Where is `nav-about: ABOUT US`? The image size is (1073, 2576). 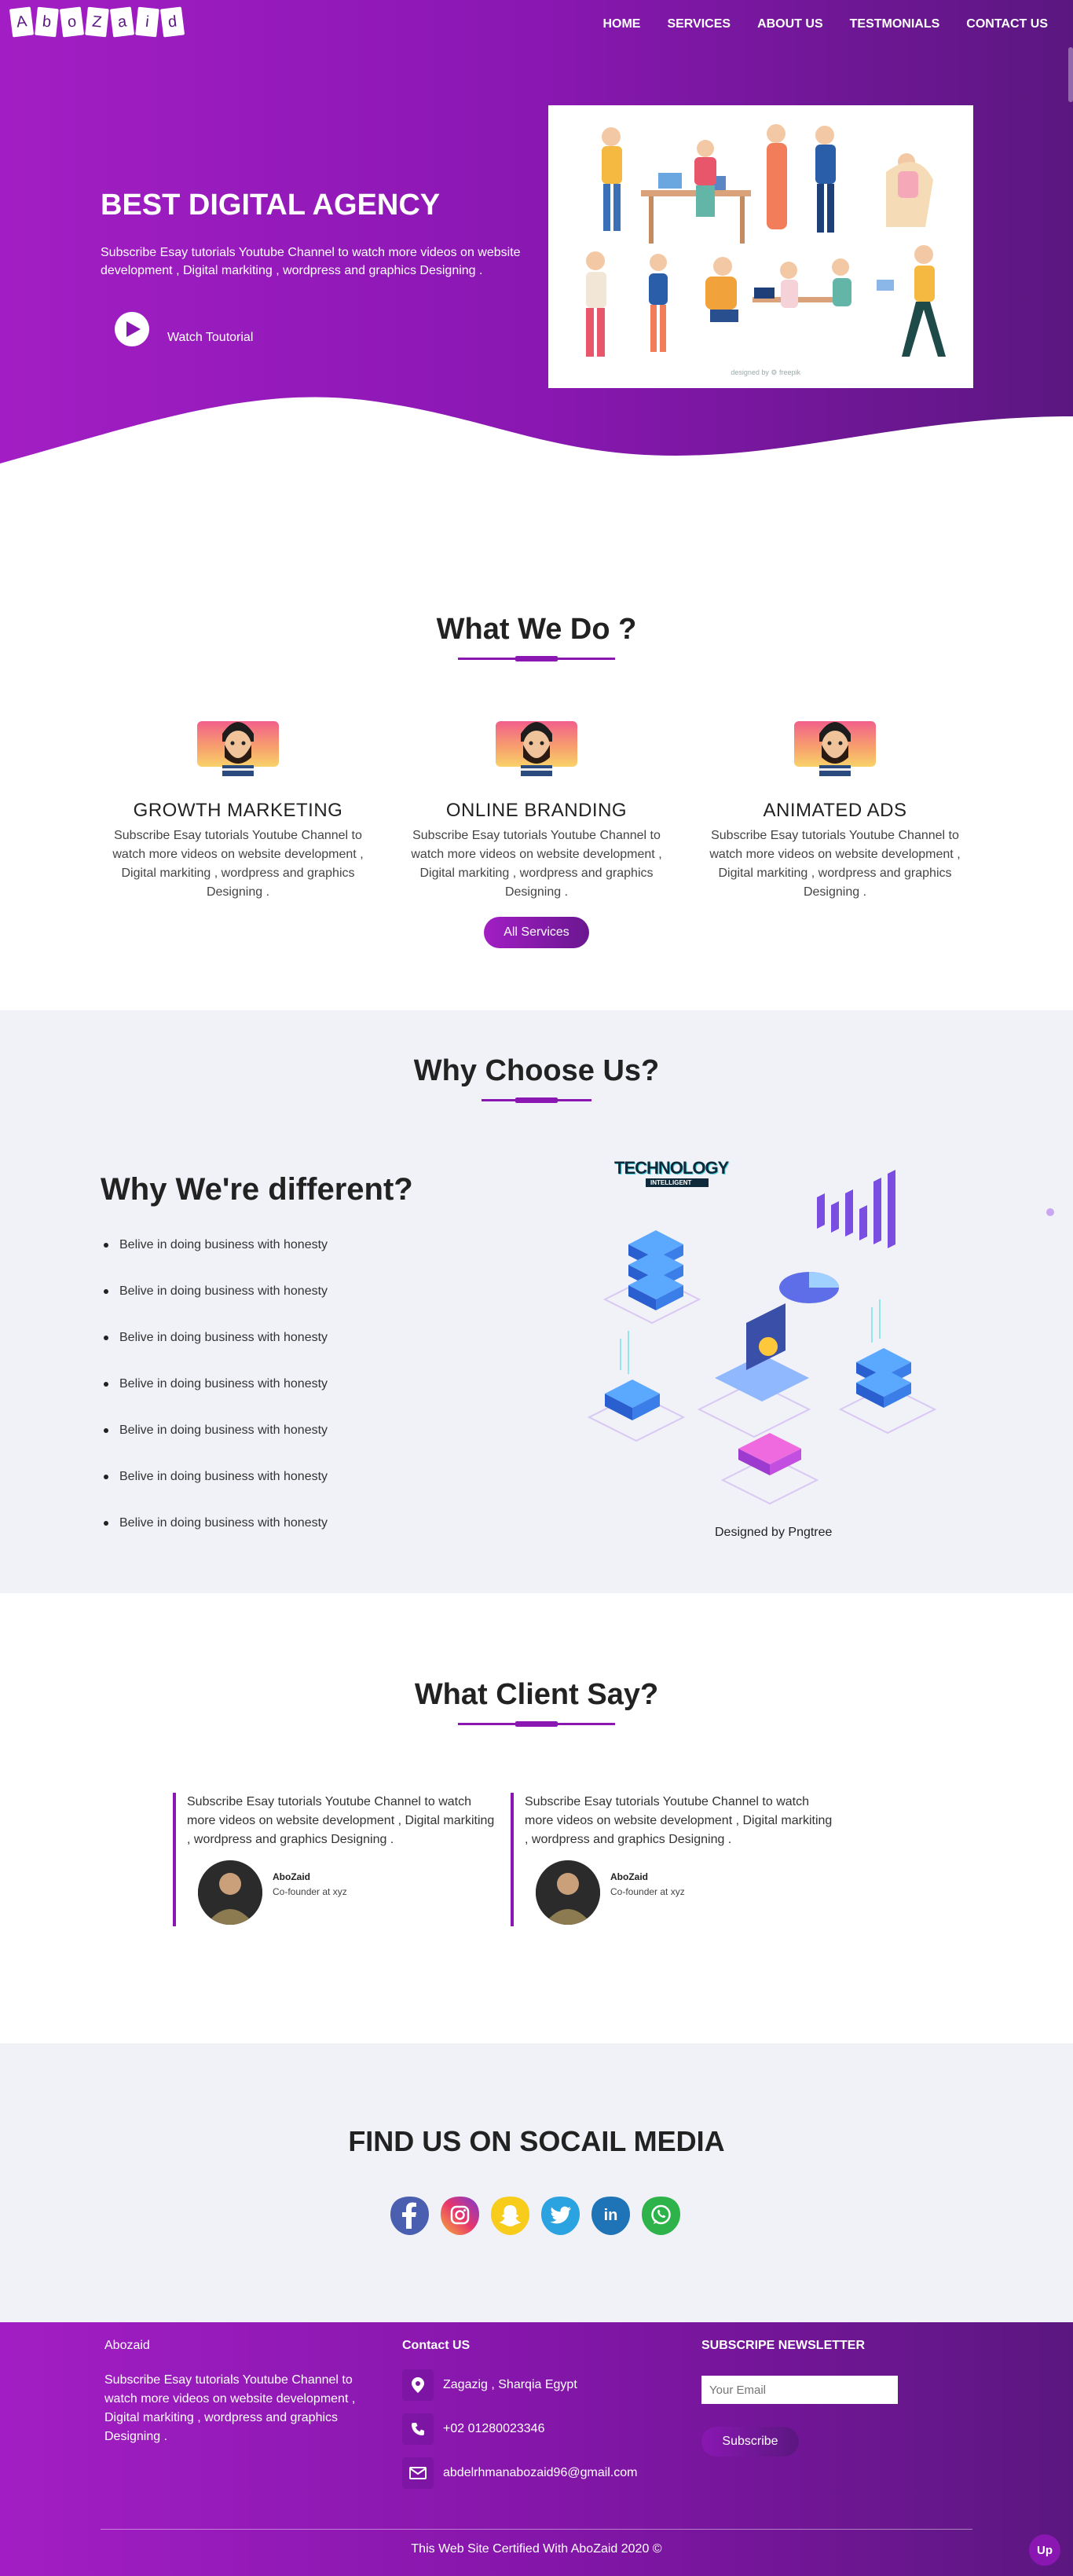
nav-about: ABOUT US is located at coordinates (790, 24).